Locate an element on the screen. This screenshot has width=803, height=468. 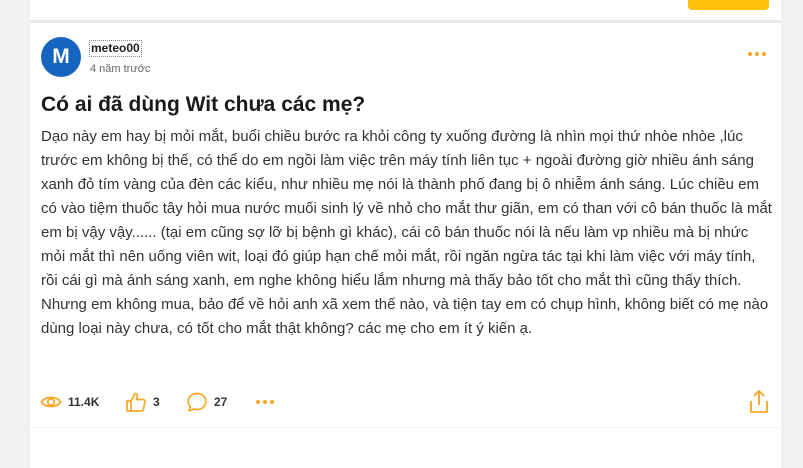
thumbs-up-icon is located at coordinates (136, 402).